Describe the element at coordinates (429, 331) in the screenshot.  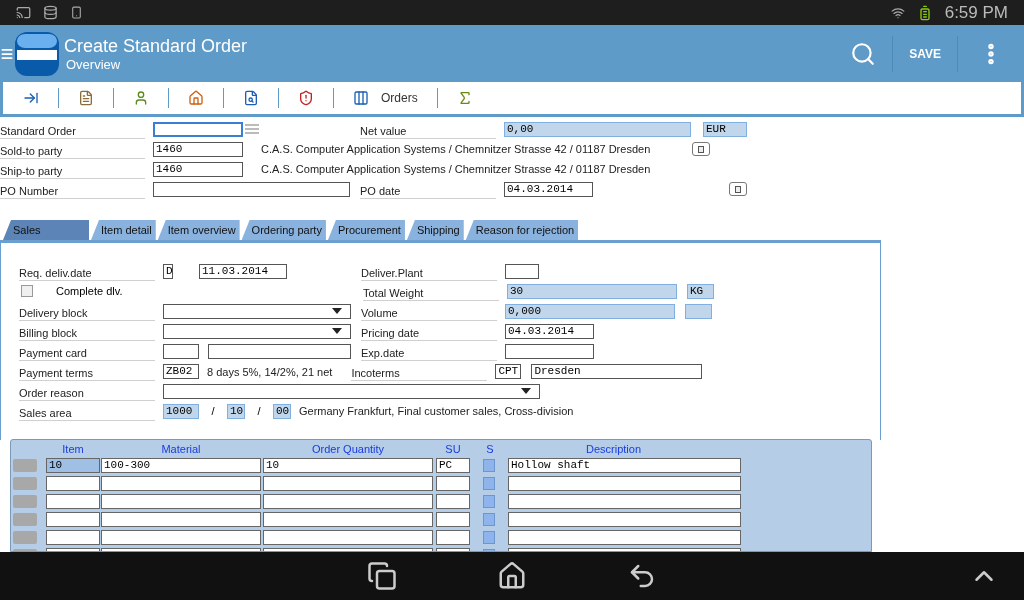
I see `field-label: Pricing date` at that location.